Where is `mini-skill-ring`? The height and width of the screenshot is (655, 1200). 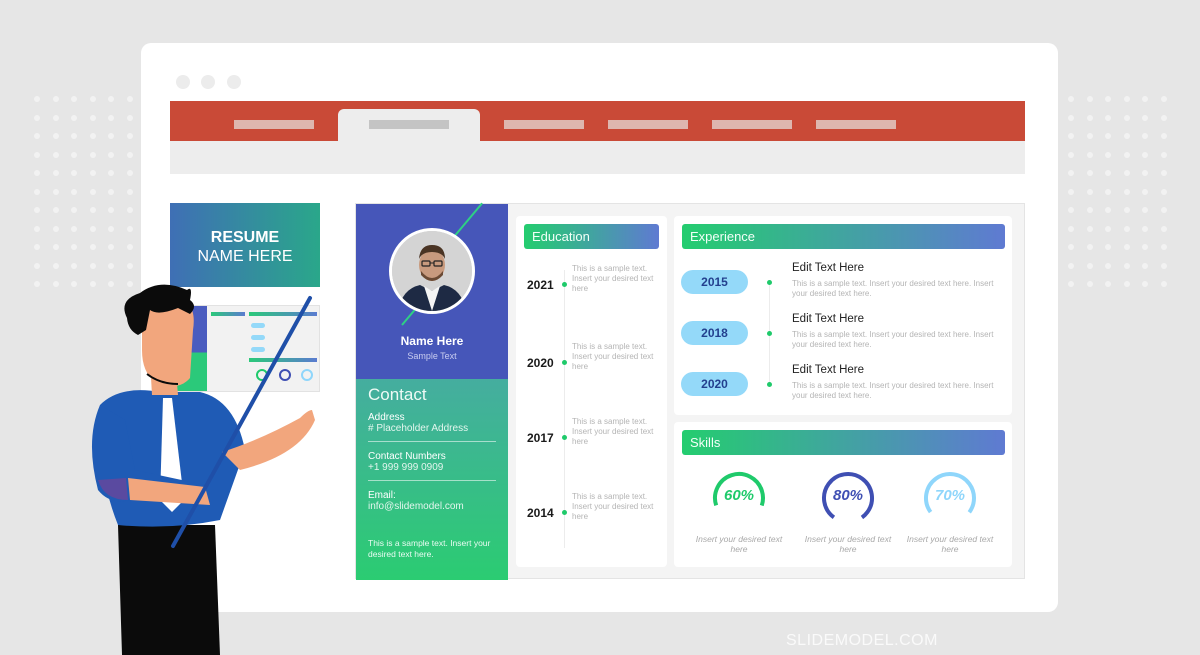
mini-skill-ring is located at coordinates (307, 375).